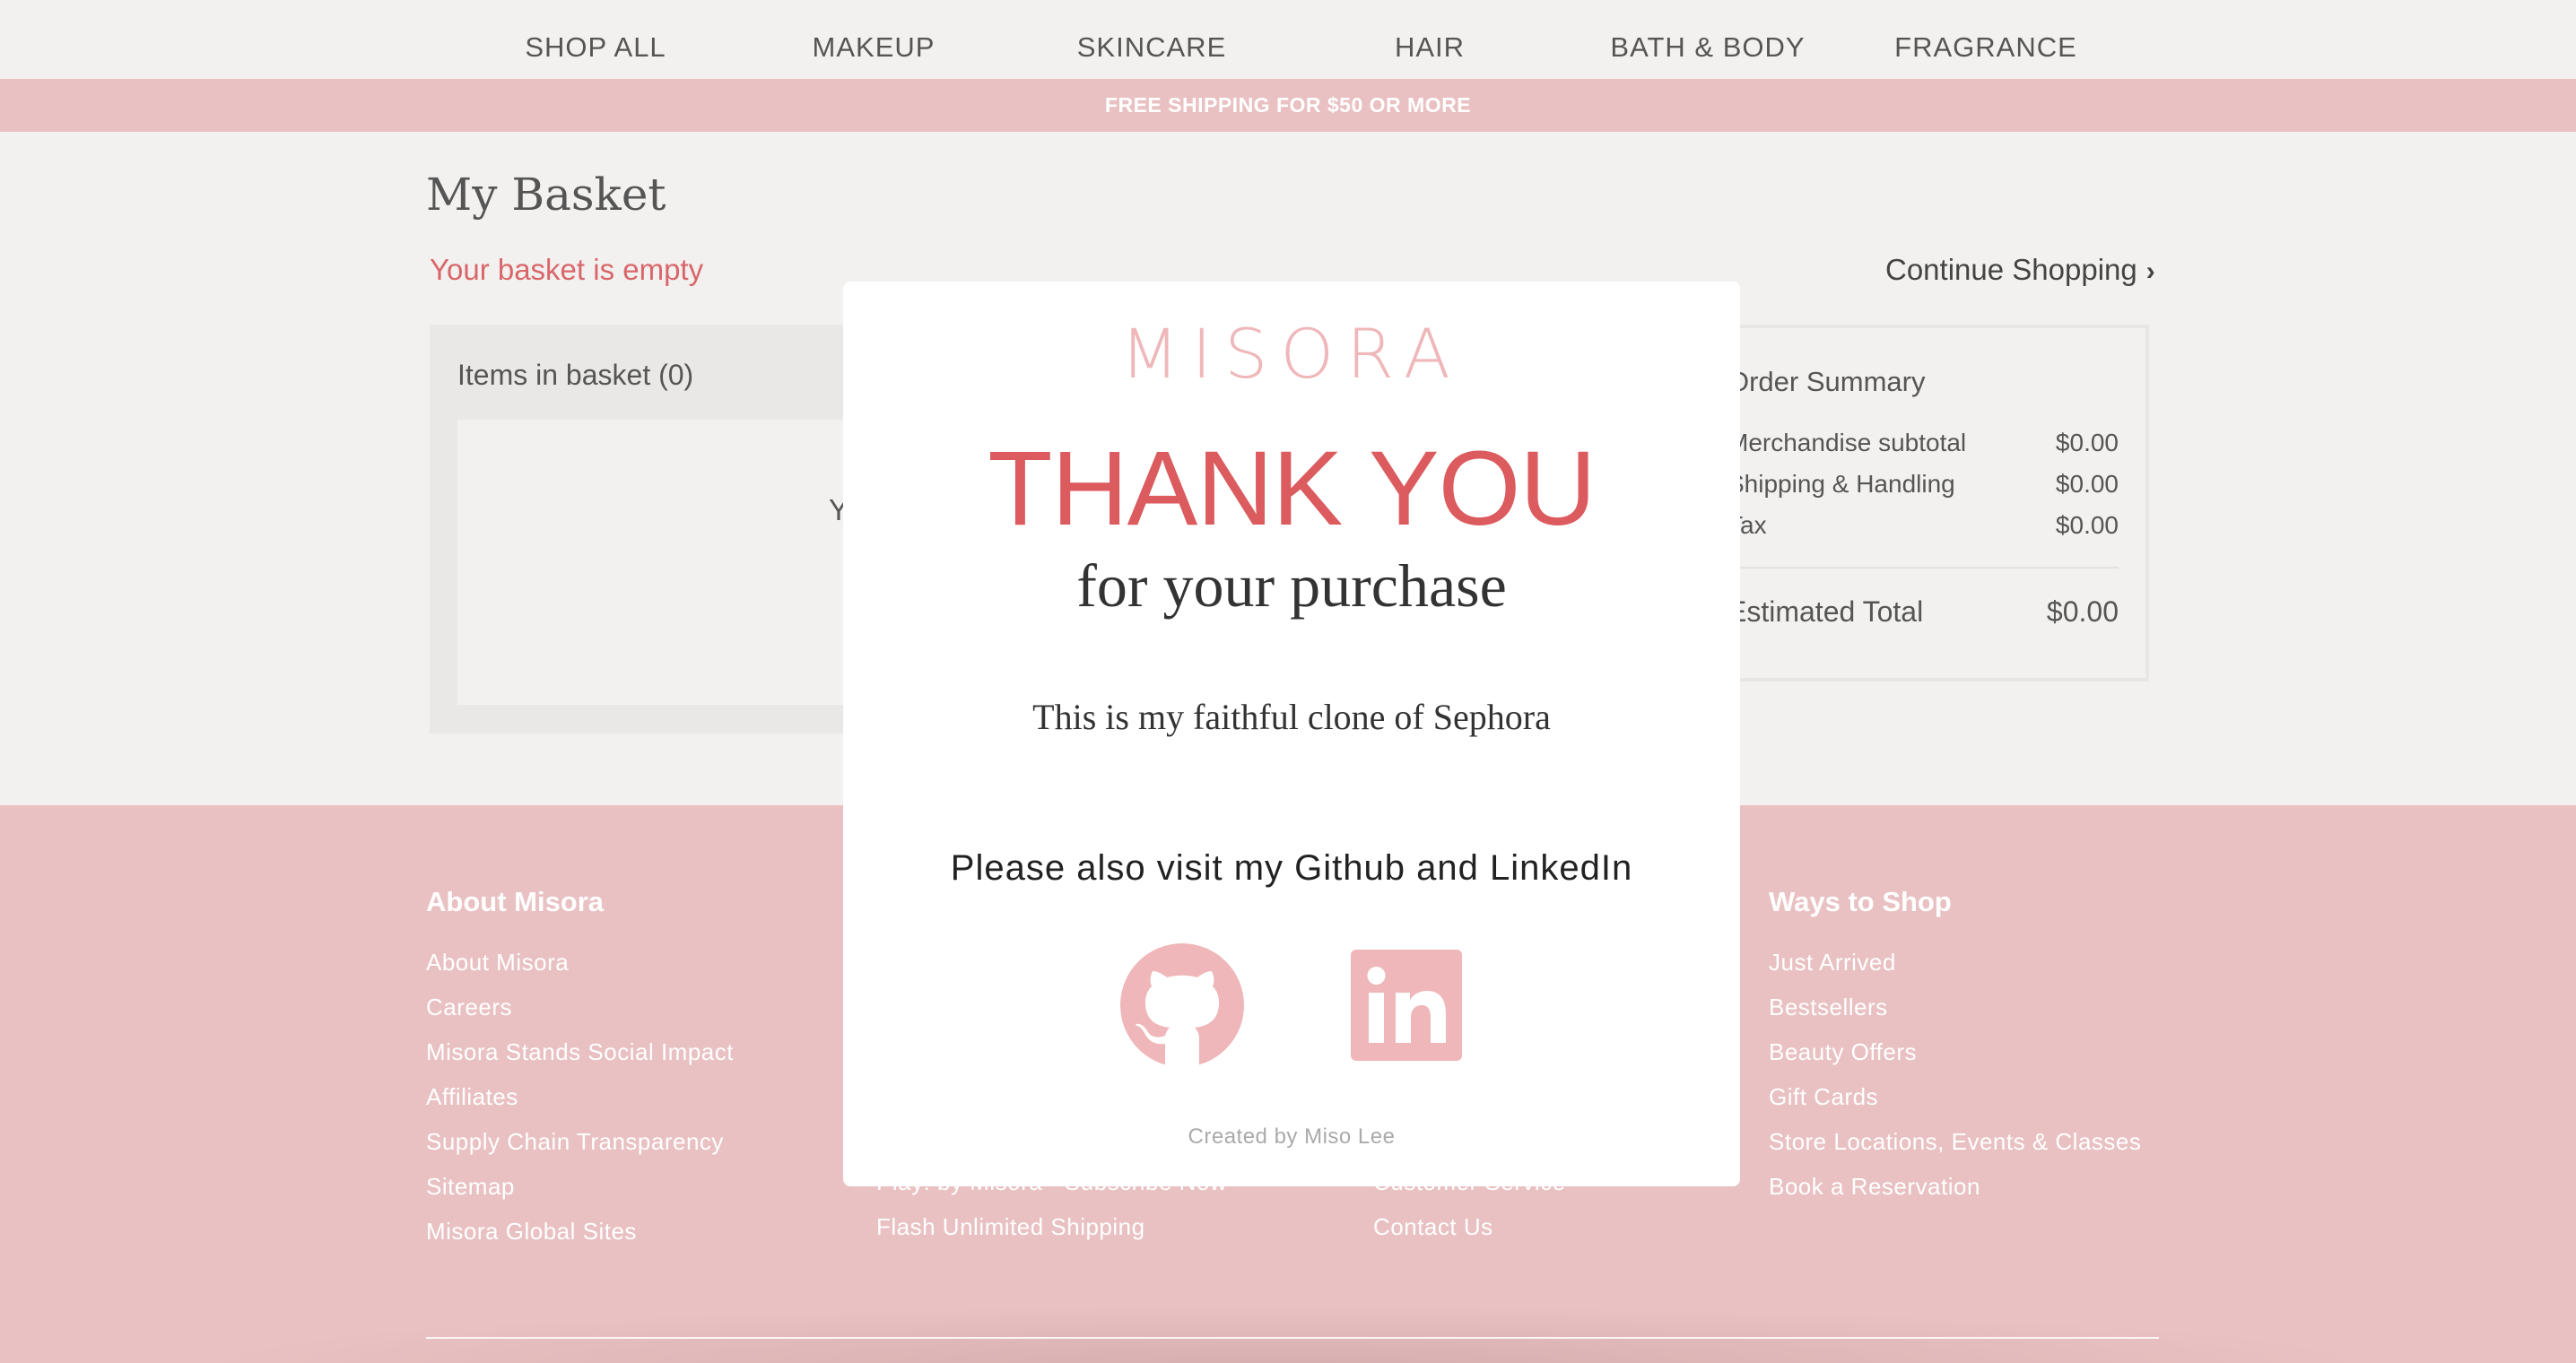  Describe the element at coordinates (1955, 971) in the screenshot. I see `footer-link: Just Arrived` at that location.